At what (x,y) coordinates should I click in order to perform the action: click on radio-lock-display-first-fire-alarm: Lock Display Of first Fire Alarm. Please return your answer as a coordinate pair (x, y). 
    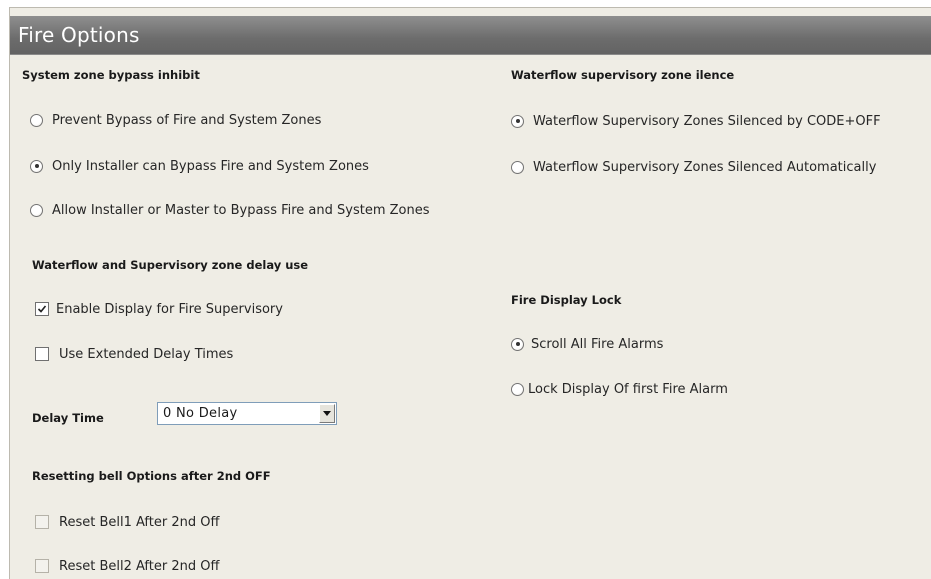
    Looking at the image, I should click on (619, 389).